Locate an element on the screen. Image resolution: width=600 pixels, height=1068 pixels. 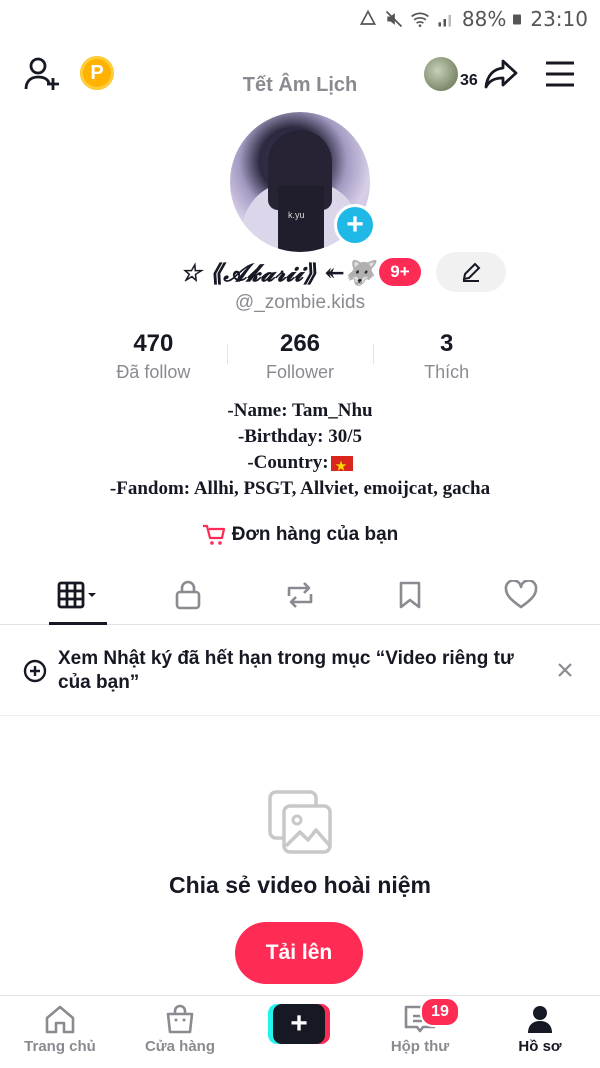
tab-private is located at coordinates (188, 595).